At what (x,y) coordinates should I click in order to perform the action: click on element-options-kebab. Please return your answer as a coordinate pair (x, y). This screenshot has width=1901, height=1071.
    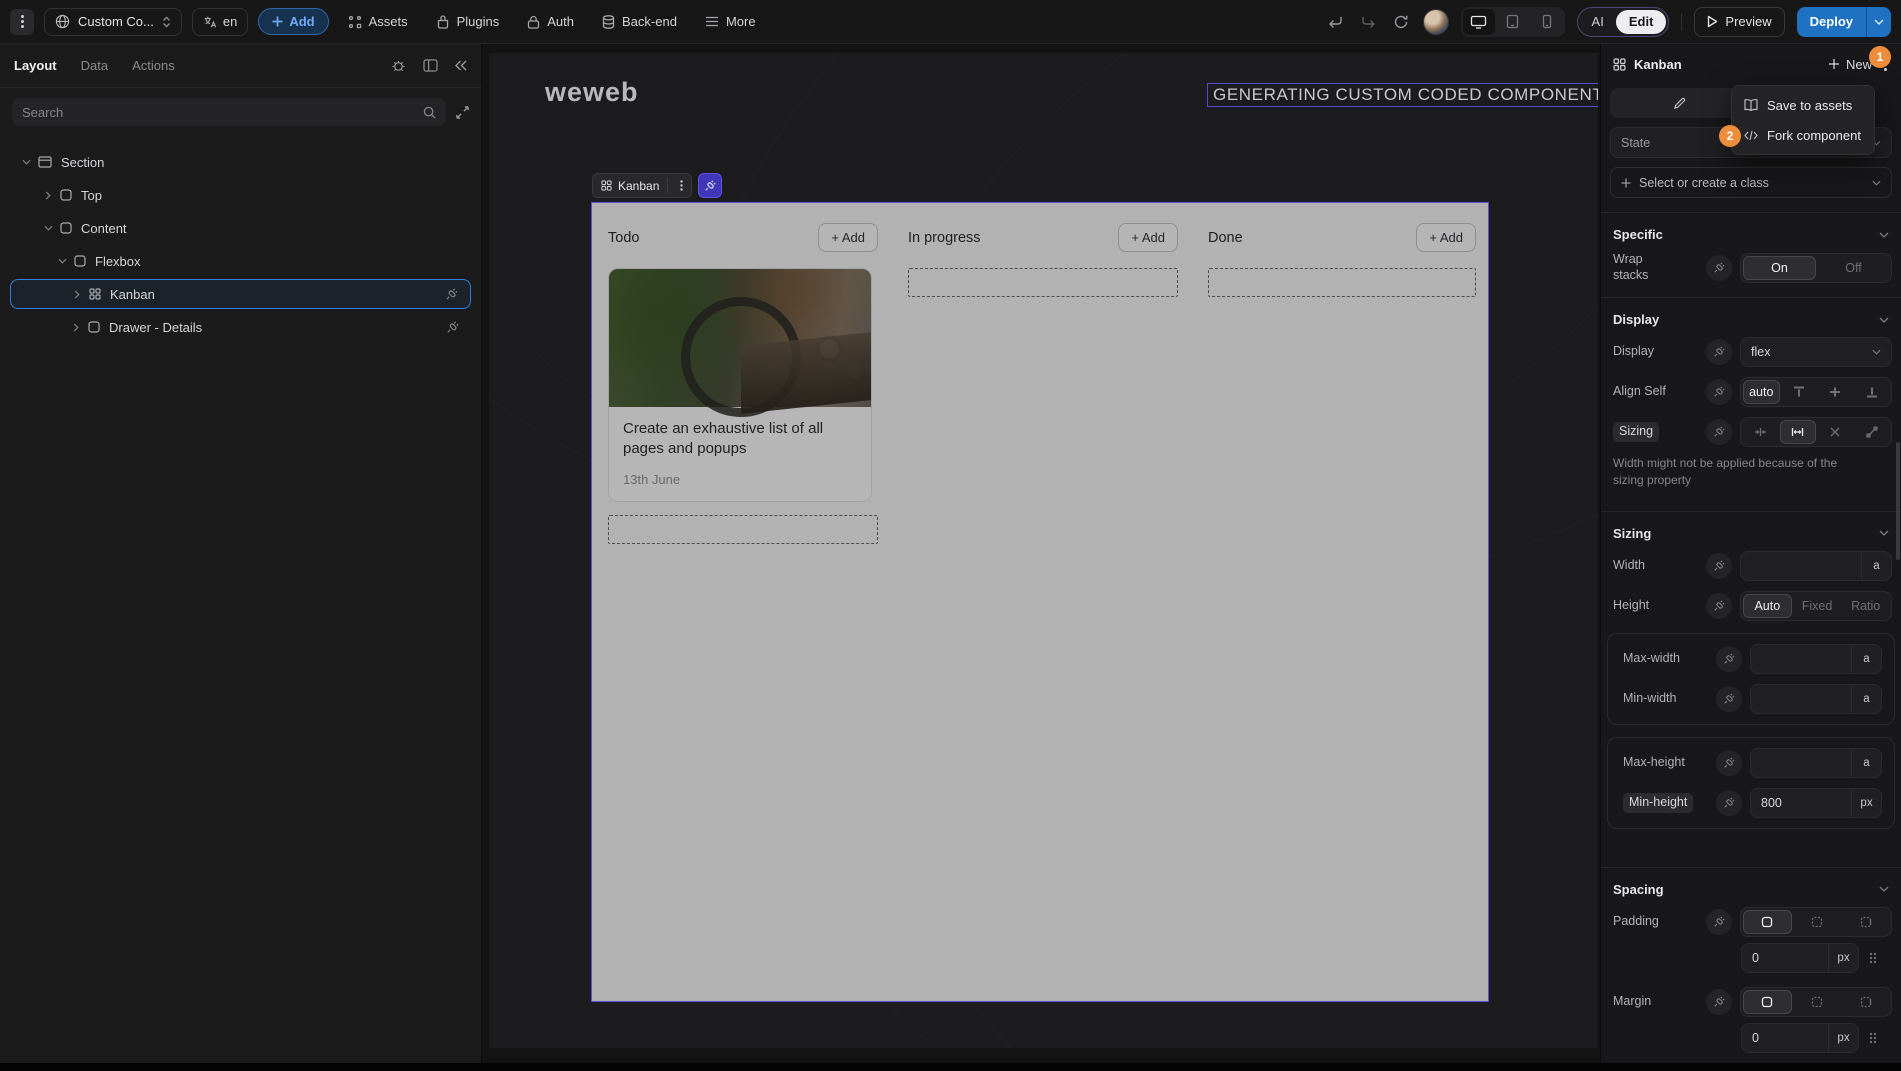
    Looking at the image, I should click on (681, 185).